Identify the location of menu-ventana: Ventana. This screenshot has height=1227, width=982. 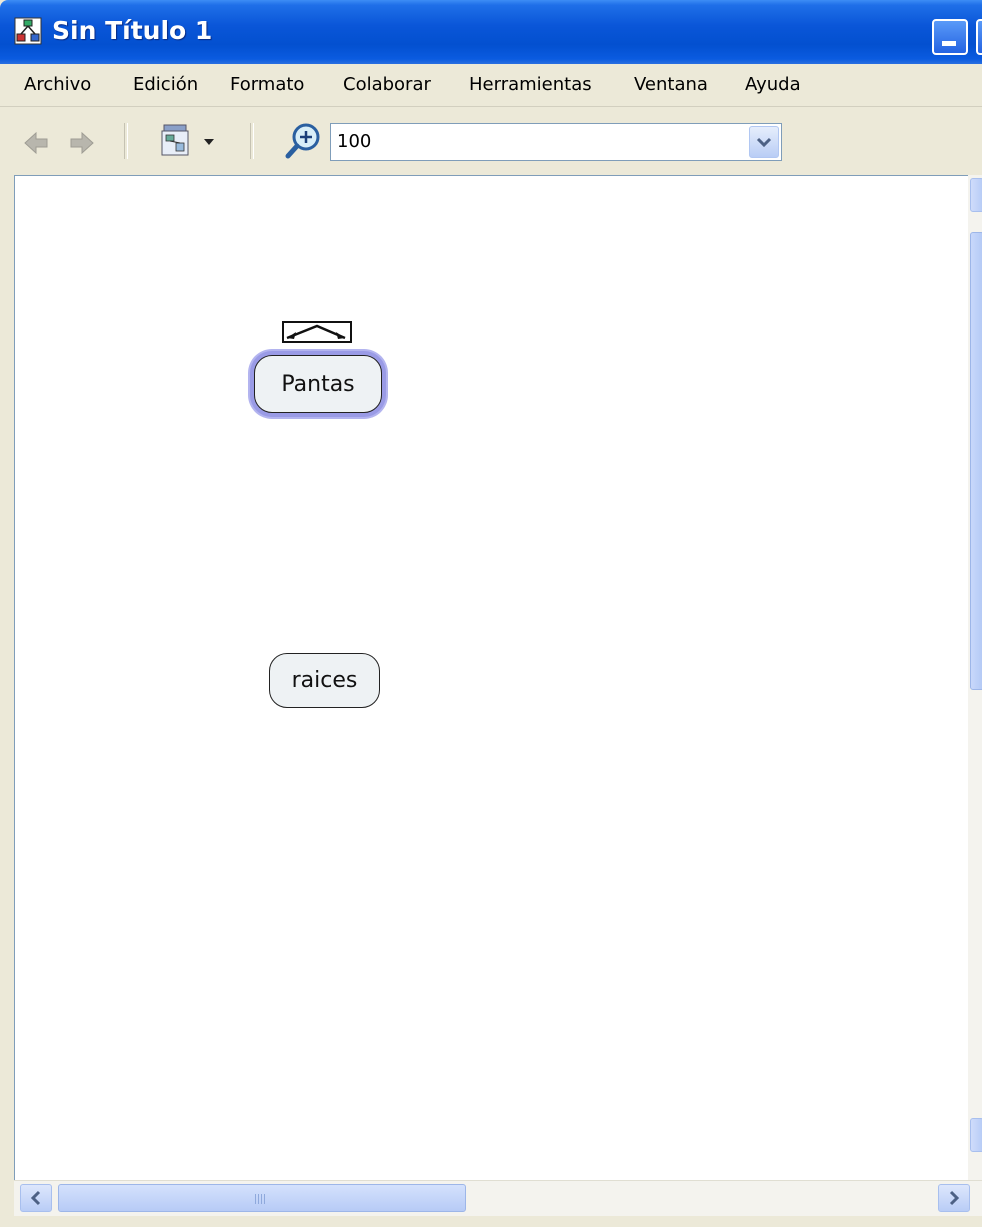
(671, 84).